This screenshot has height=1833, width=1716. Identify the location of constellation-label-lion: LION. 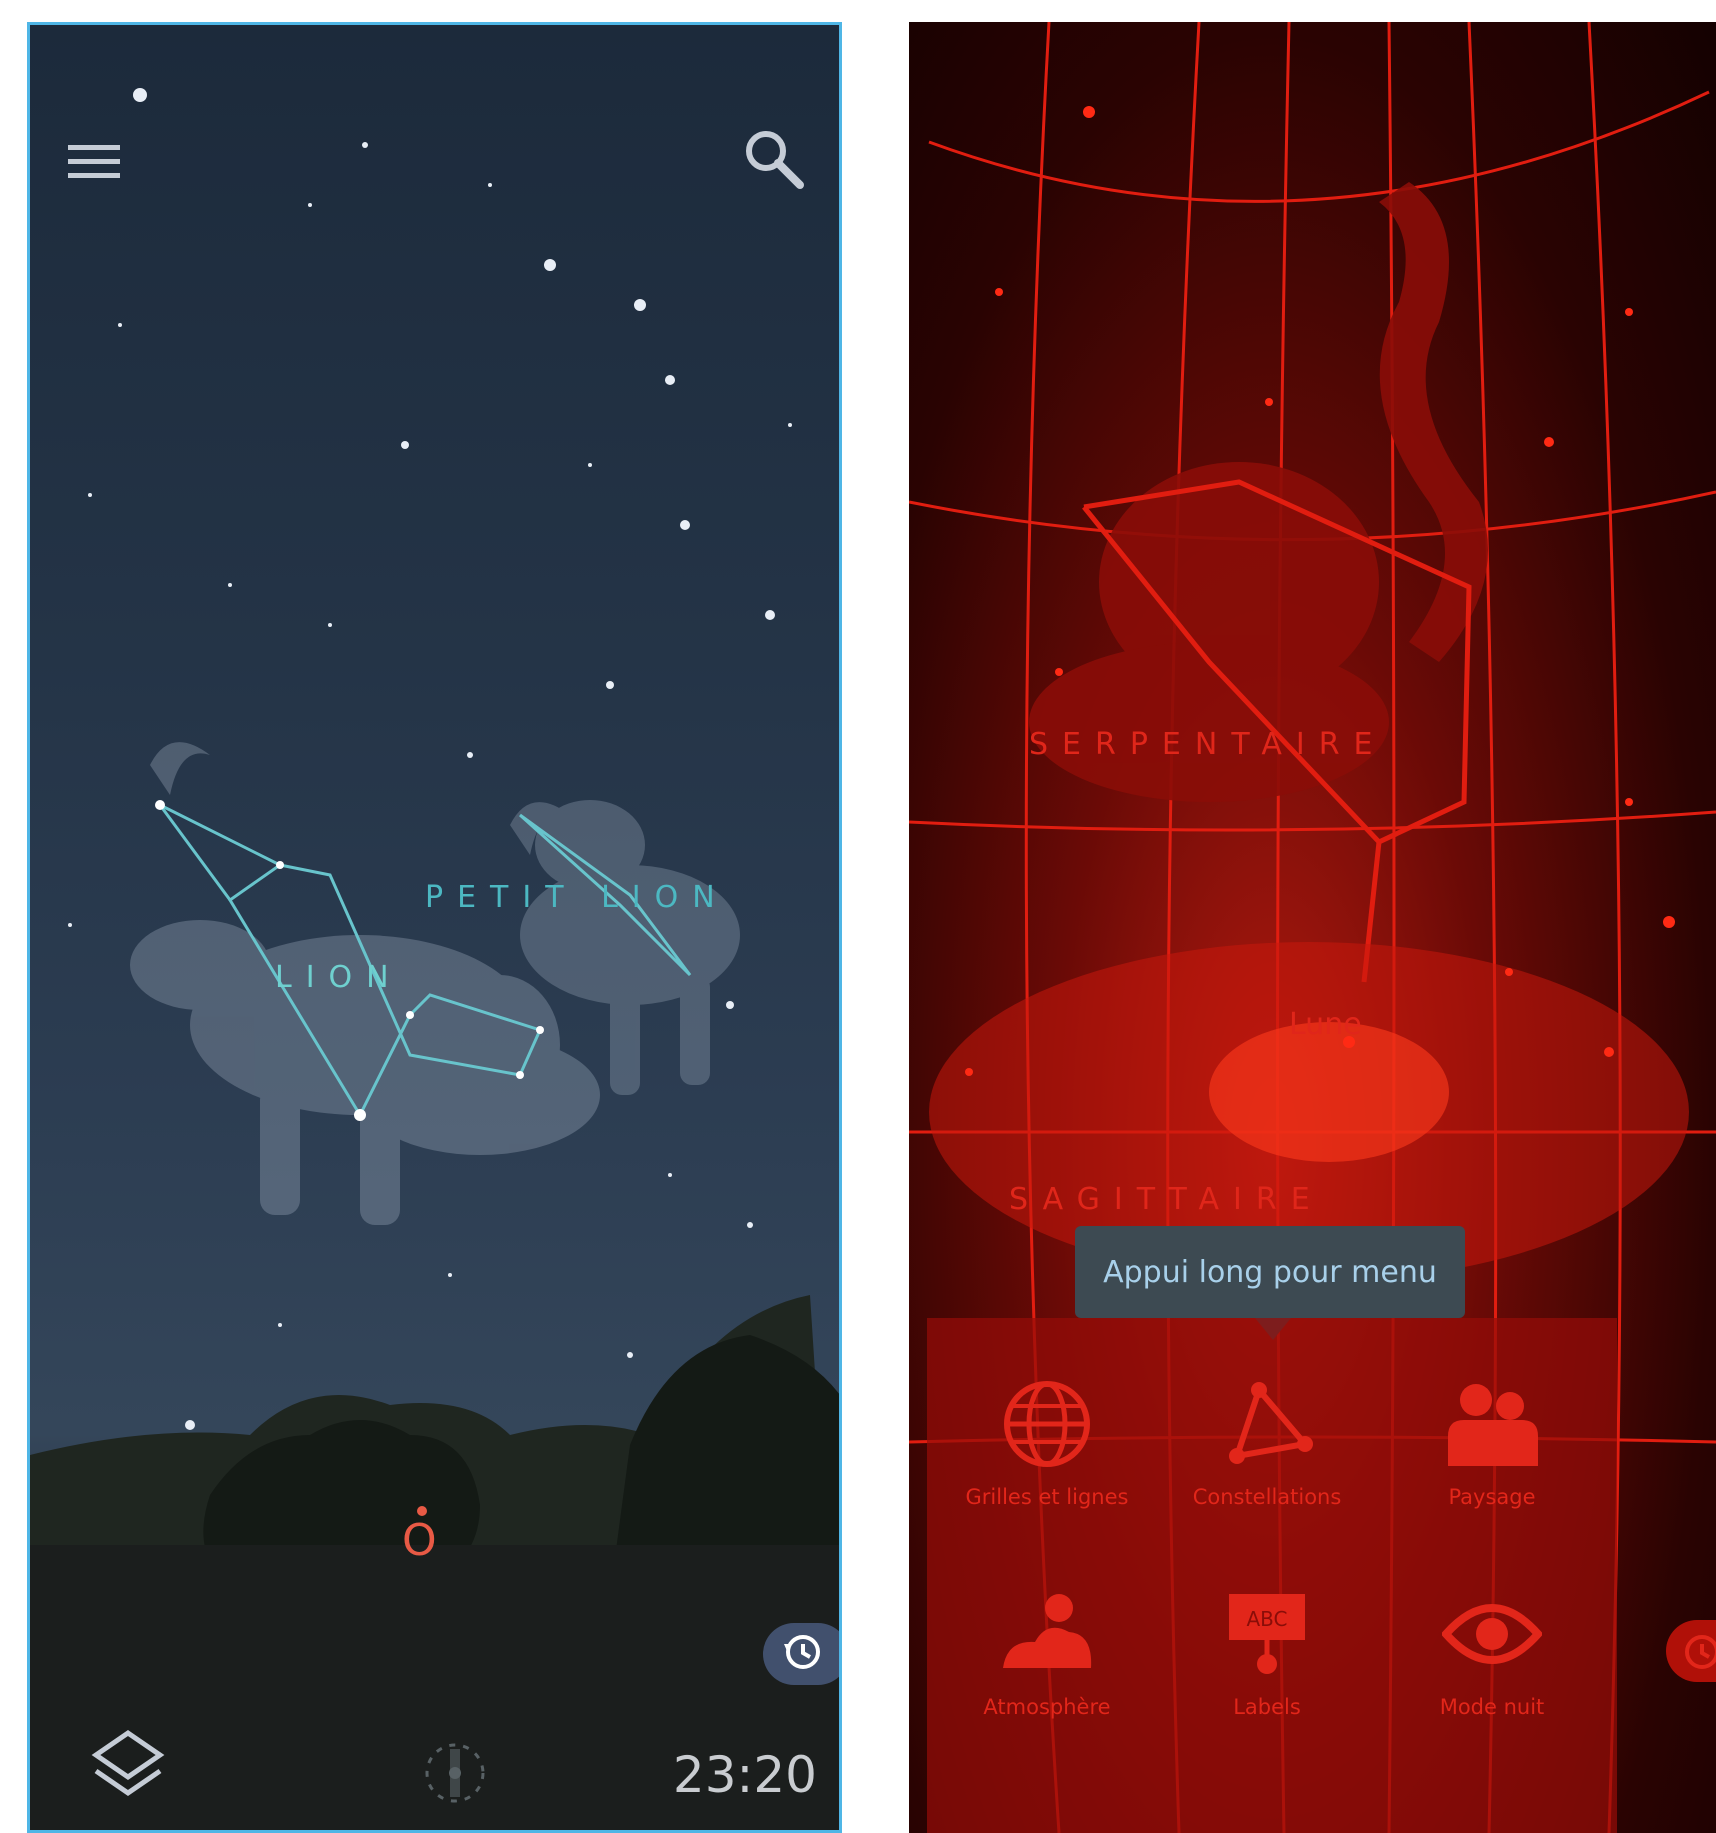
(339, 977).